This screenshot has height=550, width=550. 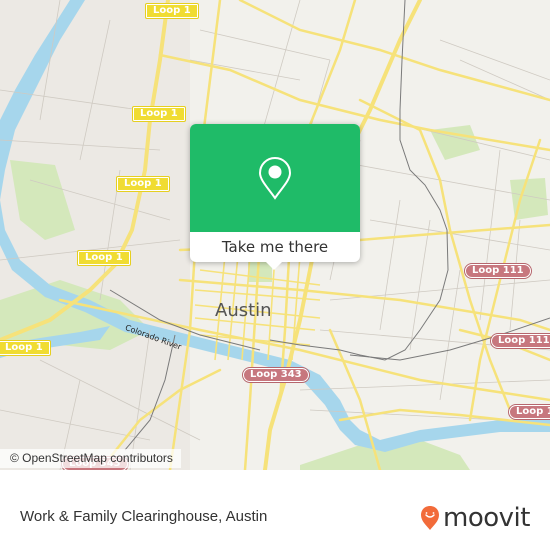 I want to click on highway-shield-loop-343: Loop 343, so click(x=276, y=375).